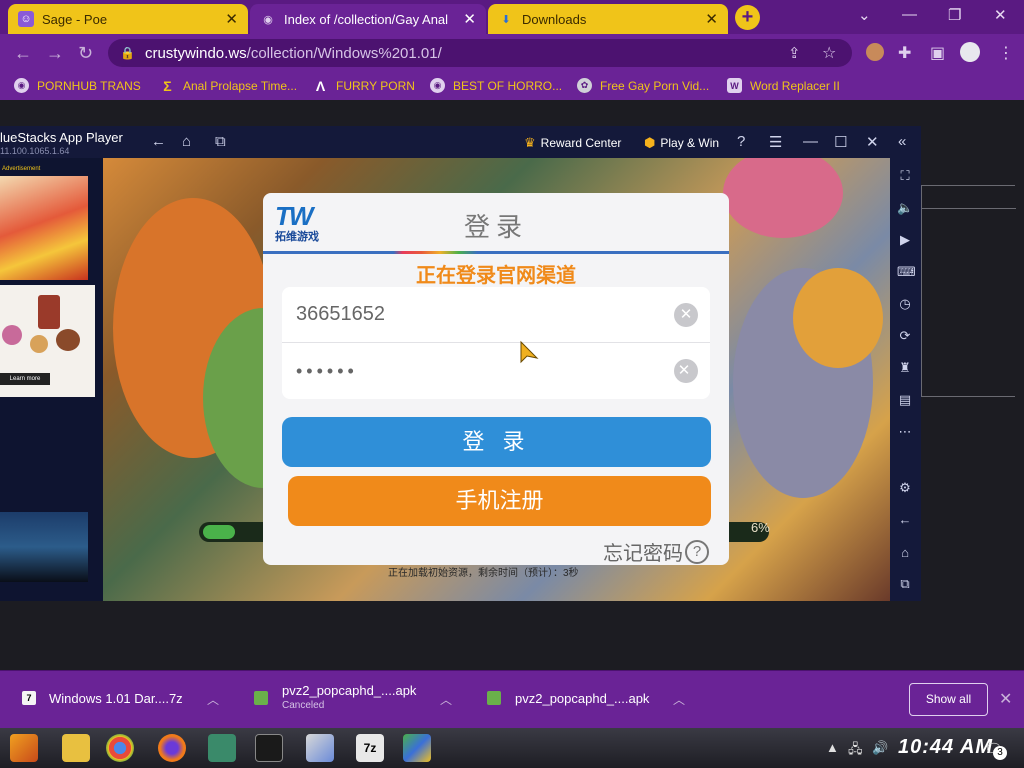  What do you see at coordinates (120, 748) in the screenshot?
I see `chrome-icon` at bounding box center [120, 748].